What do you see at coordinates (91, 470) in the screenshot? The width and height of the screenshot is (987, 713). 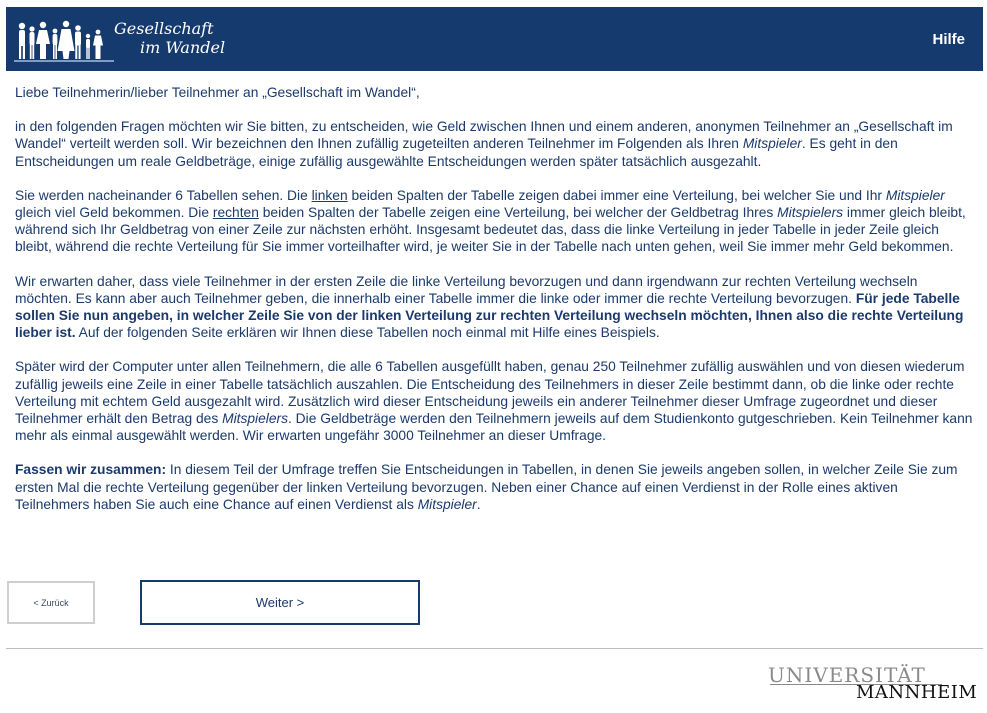 I see `bold-heading: Fassen wir zusammen:` at bounding box center [91, 470].